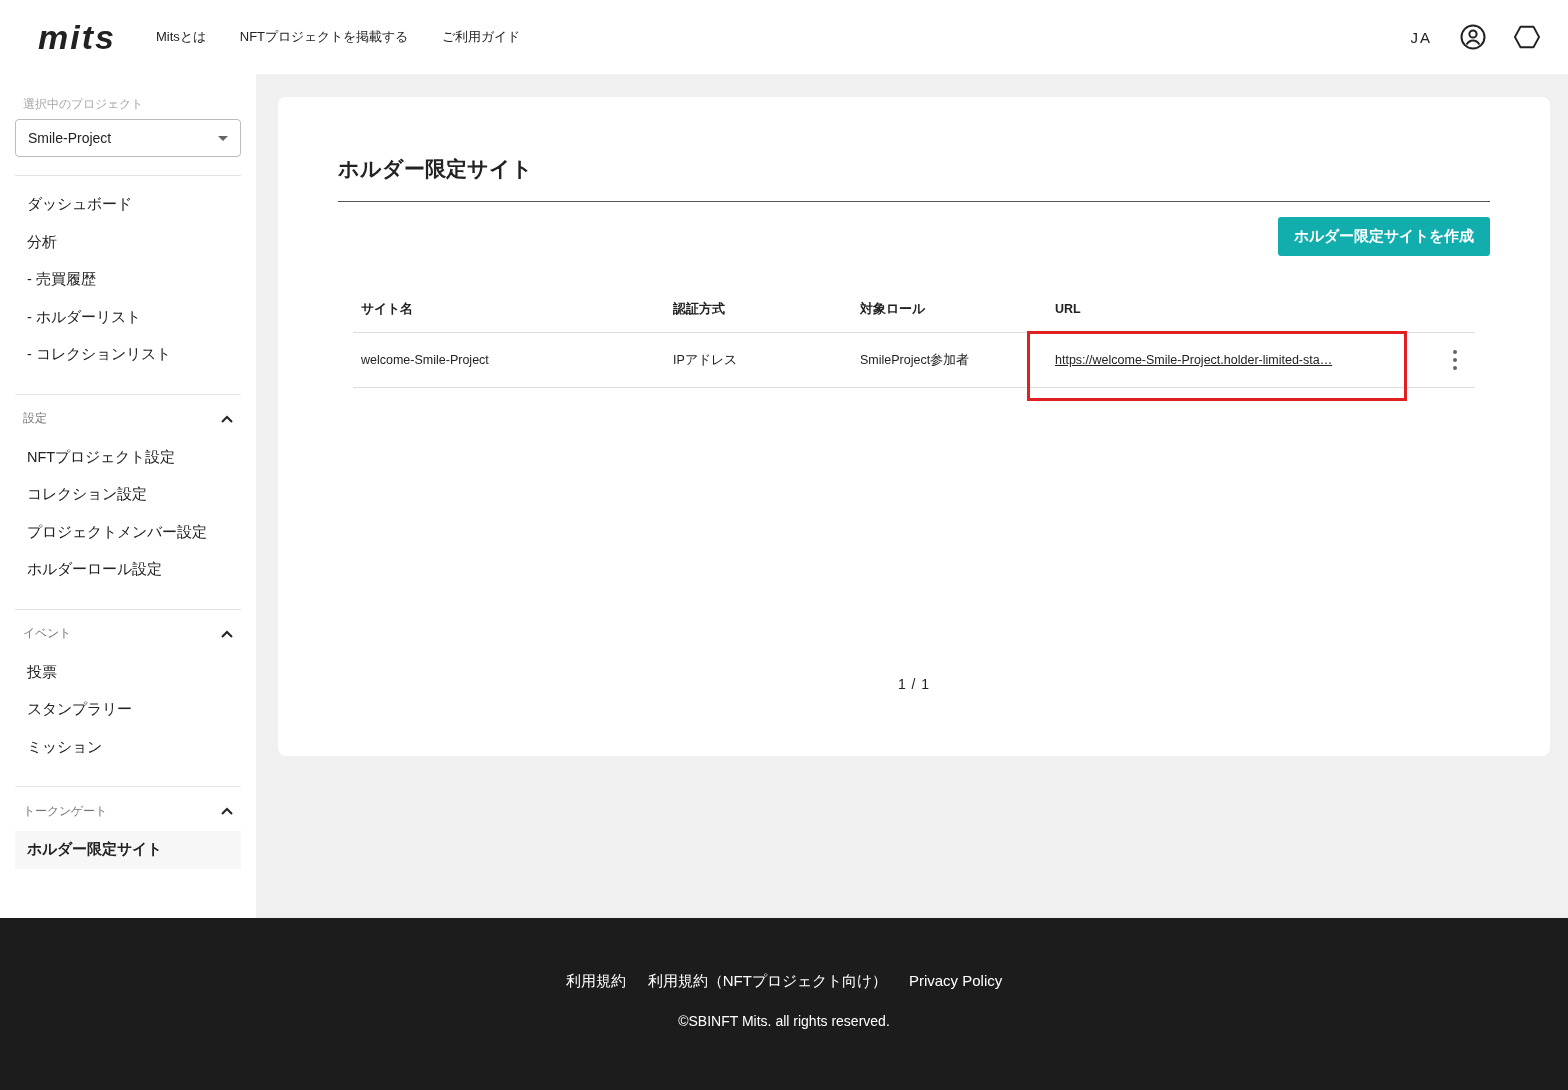 The image size is (1568, 1090). I want to click on table-cell-text: welcome-Smile-Project, so click(425, 360).